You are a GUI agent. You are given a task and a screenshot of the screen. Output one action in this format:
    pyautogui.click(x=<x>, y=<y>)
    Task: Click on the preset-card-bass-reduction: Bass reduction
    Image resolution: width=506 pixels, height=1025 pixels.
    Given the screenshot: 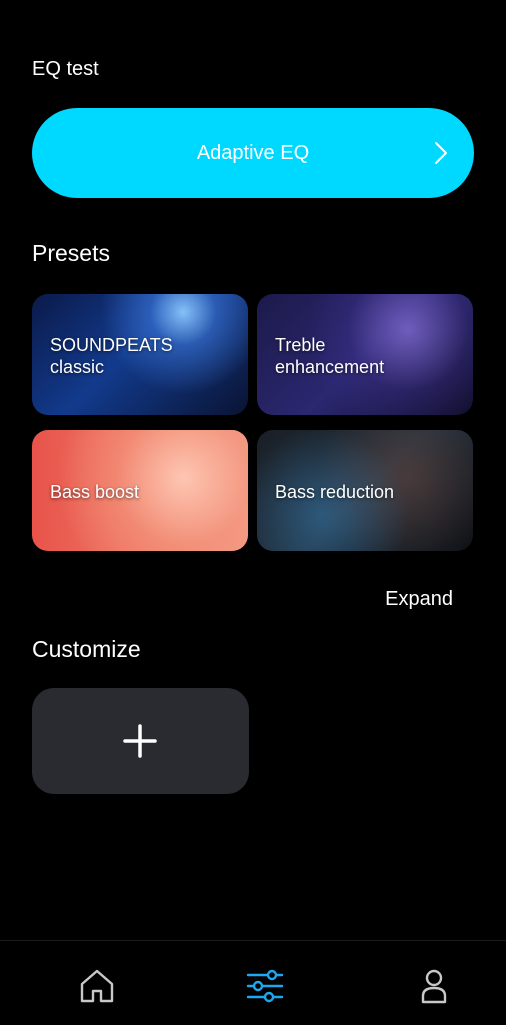 What is the action you would take?
    pyautogui.click(x=365, y=490)
    